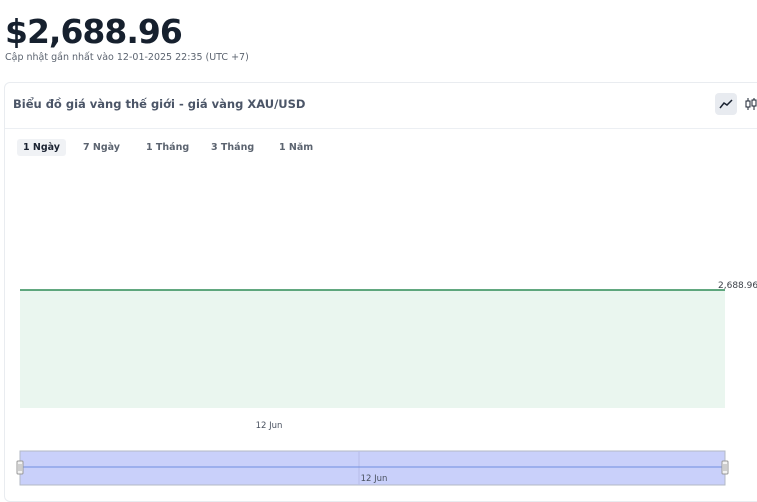 The image size is (757, 502). I want to click on navigator-left-handle, so click(20, 467).